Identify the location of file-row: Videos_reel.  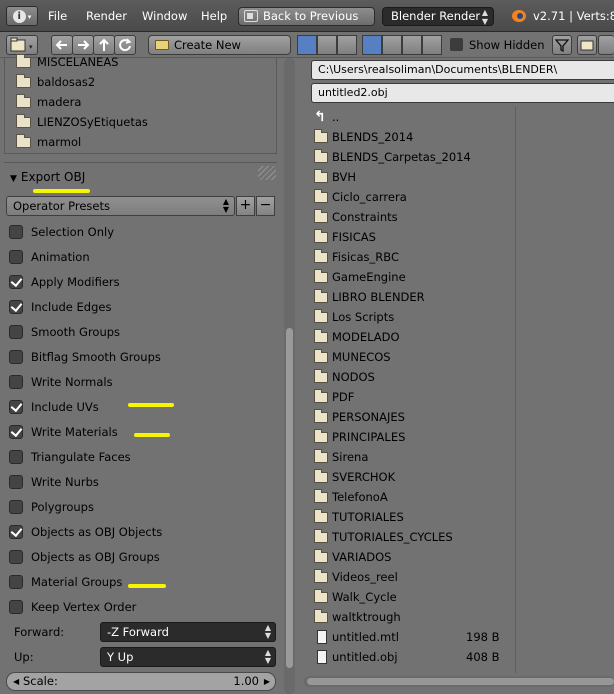
(458, 577).